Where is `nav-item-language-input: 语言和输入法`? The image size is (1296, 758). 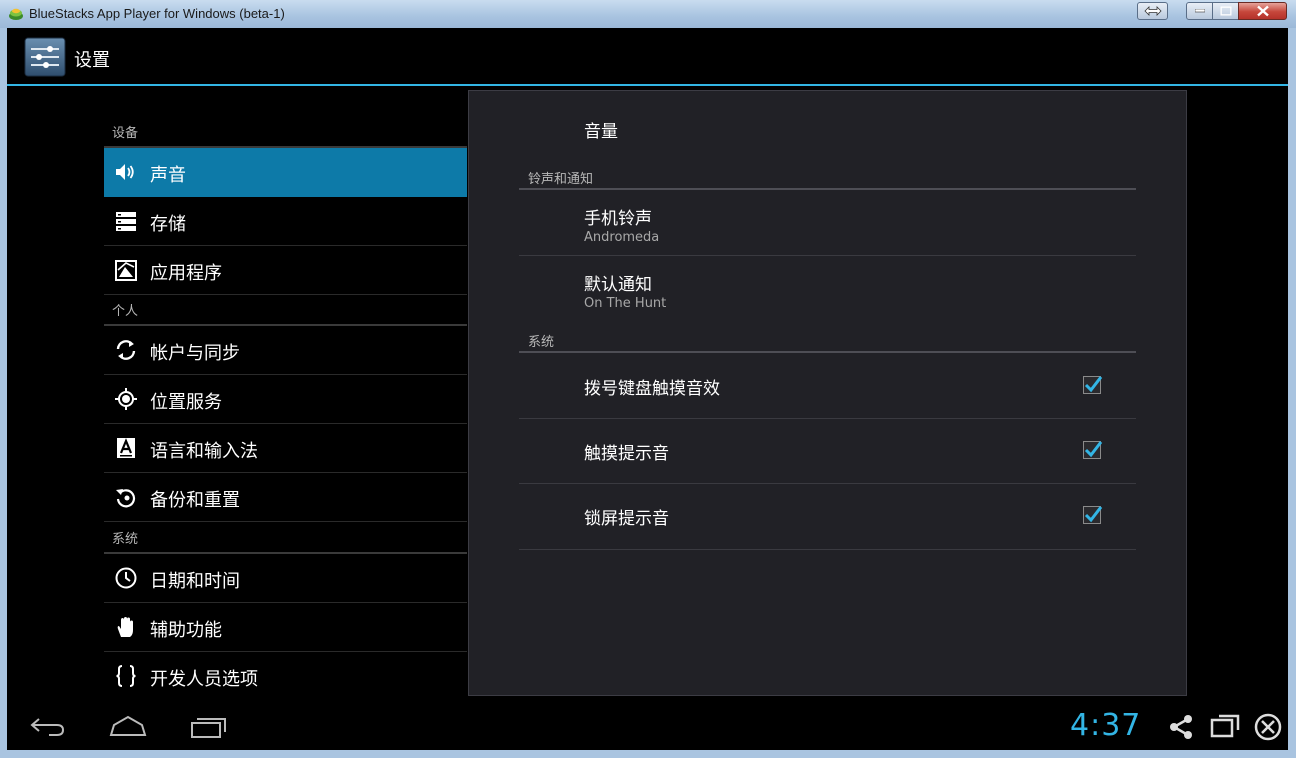 nav-item-language-input: 语言和输入法 is located at coordinates (285, 448).